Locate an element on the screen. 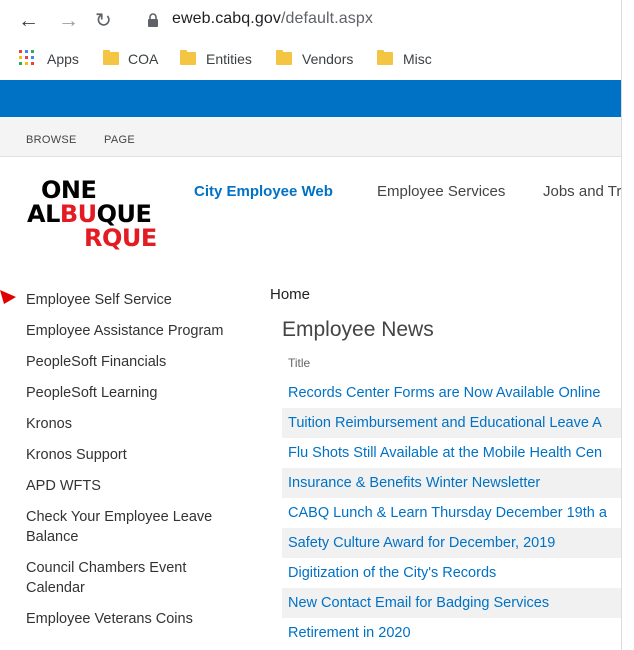 The width and height of the screenshot is (634, 650). leftnav-item-kronos-support: Kronos Support is located at coordinates (136, 455).